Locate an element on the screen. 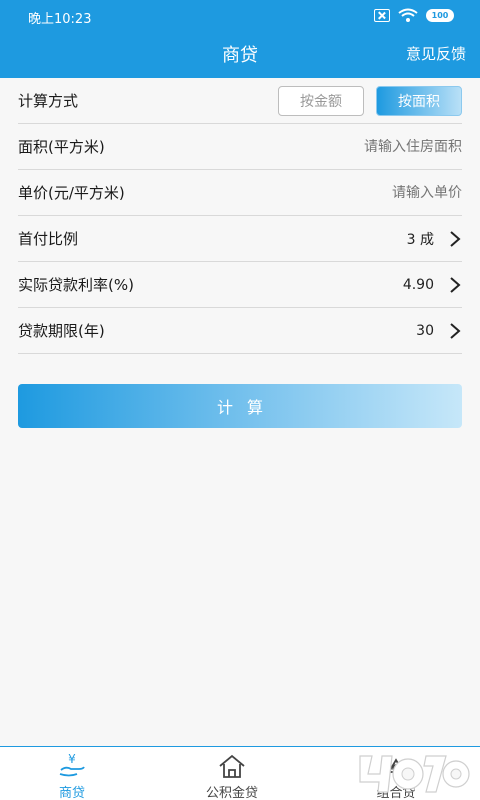 The image size is (480, 800). area-row: 面积(平方米) is located at coordinates (240, 147).